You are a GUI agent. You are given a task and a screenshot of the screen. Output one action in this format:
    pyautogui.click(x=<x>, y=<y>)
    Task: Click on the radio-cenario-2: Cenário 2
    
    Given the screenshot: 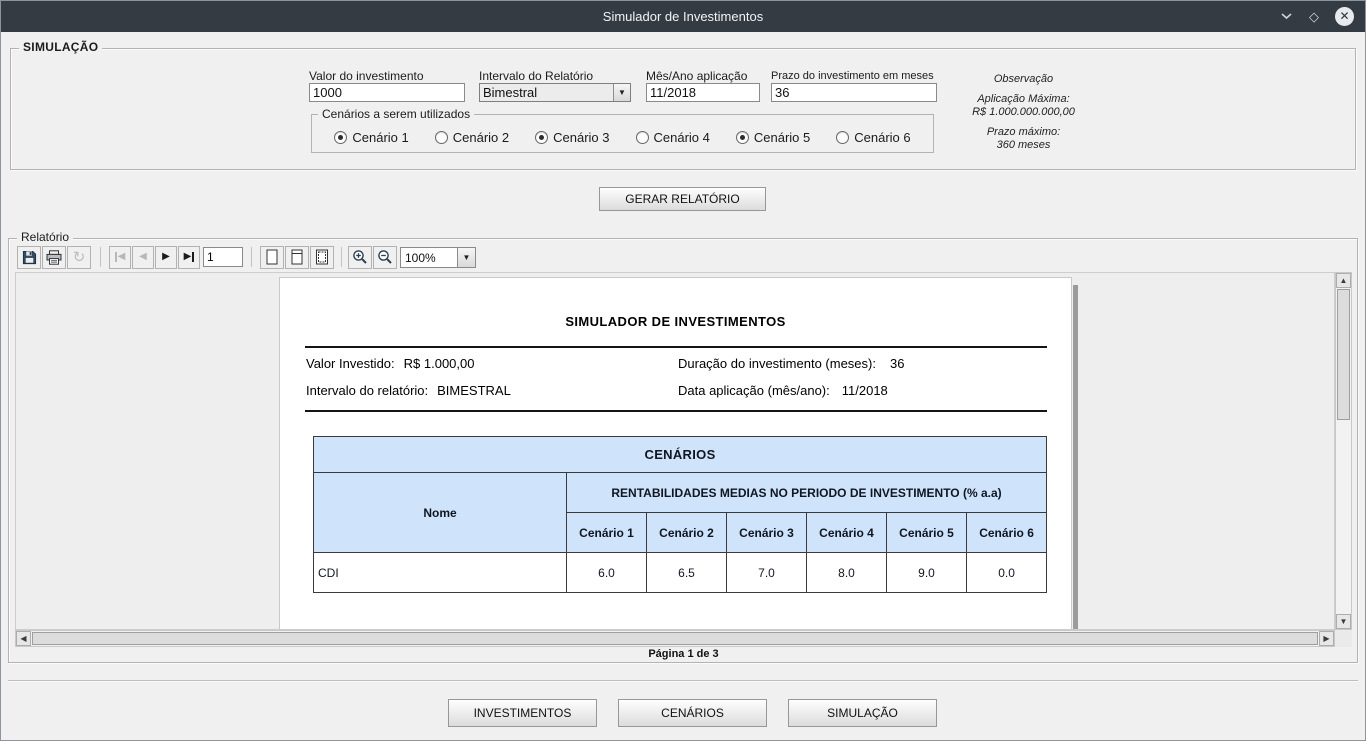 What is the action you would take?
    pyautogui.click(x=472, y=137)
    